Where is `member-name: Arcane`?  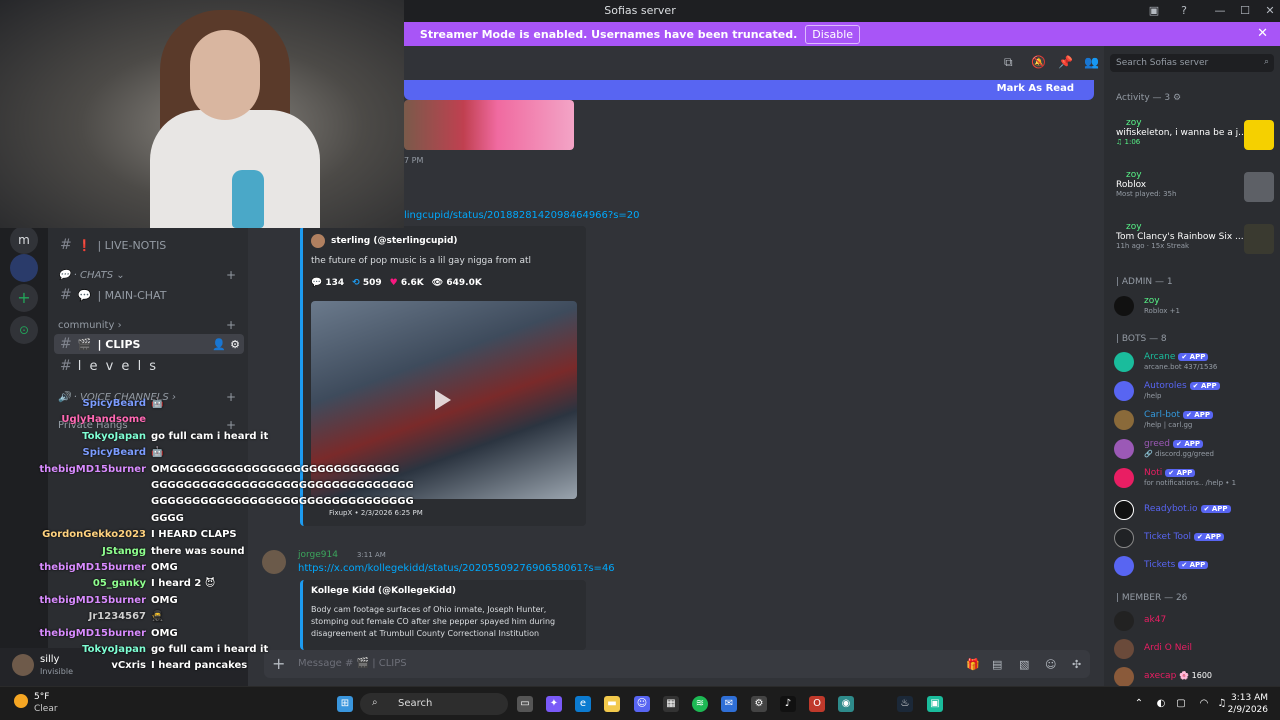
member-name: Arcane is located at coordinates (1160, 357).